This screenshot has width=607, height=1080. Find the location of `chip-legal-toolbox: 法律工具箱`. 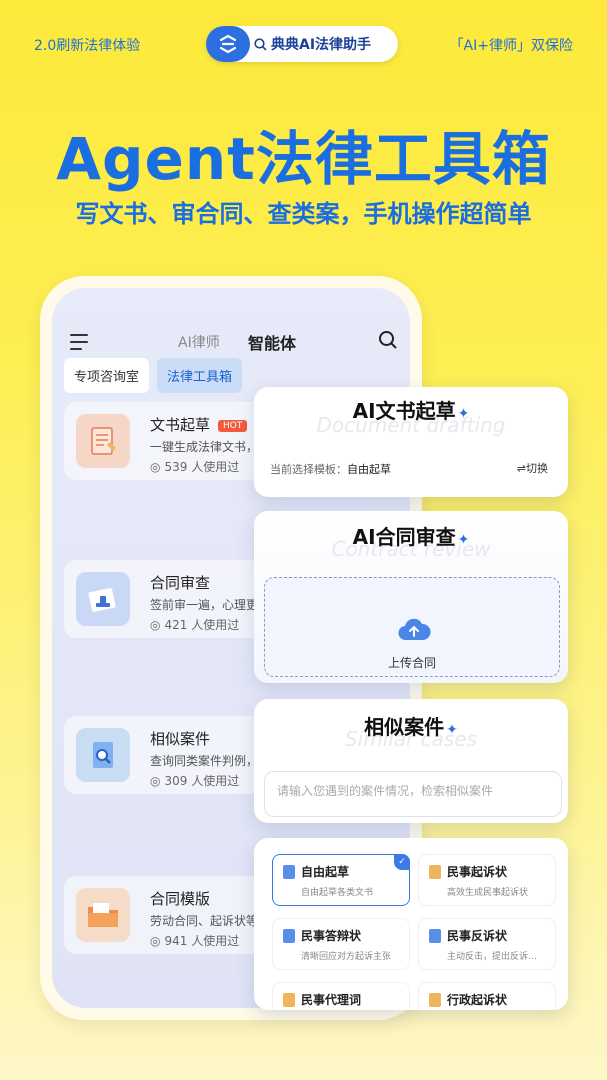

chip-legal-toolbox: 法律工具箱 is located at coordinates (200, 375).